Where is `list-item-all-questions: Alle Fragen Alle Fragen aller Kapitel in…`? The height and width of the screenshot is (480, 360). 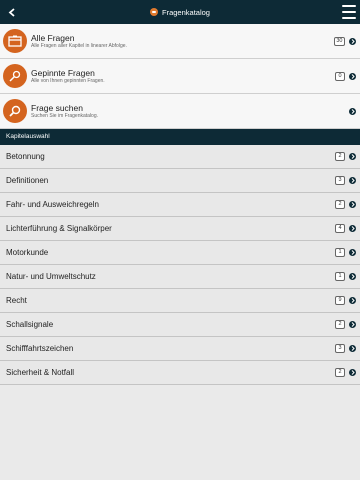 list-item-all-questions: Alle Fragen Alle Fragen aller Kapitel in… is located at coordinates (180, 41).